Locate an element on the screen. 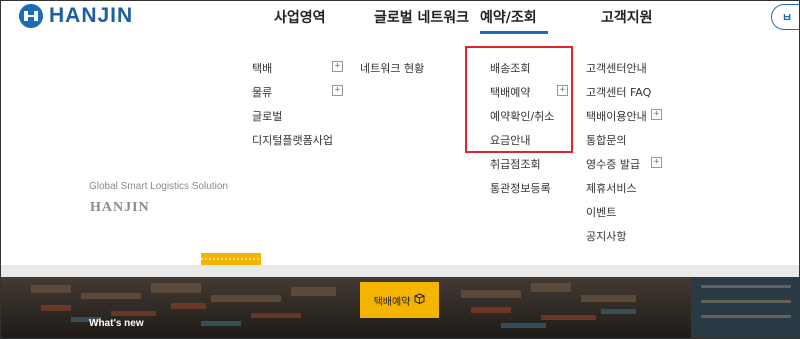  menu-item-network-status: 네트워크 현황 is located at coordinates (392, 68).